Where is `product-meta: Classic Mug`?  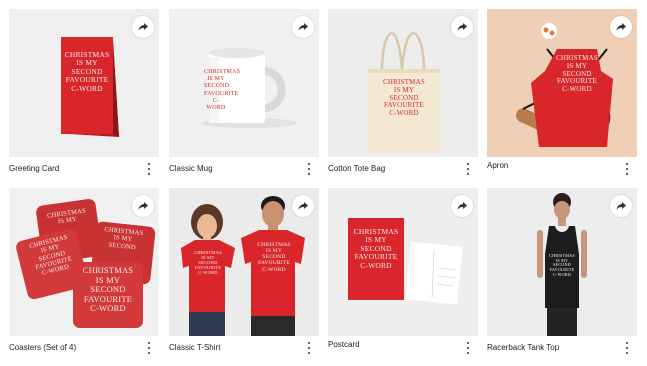
product-meta: Classic Mug is located at coordinates (244, 168).